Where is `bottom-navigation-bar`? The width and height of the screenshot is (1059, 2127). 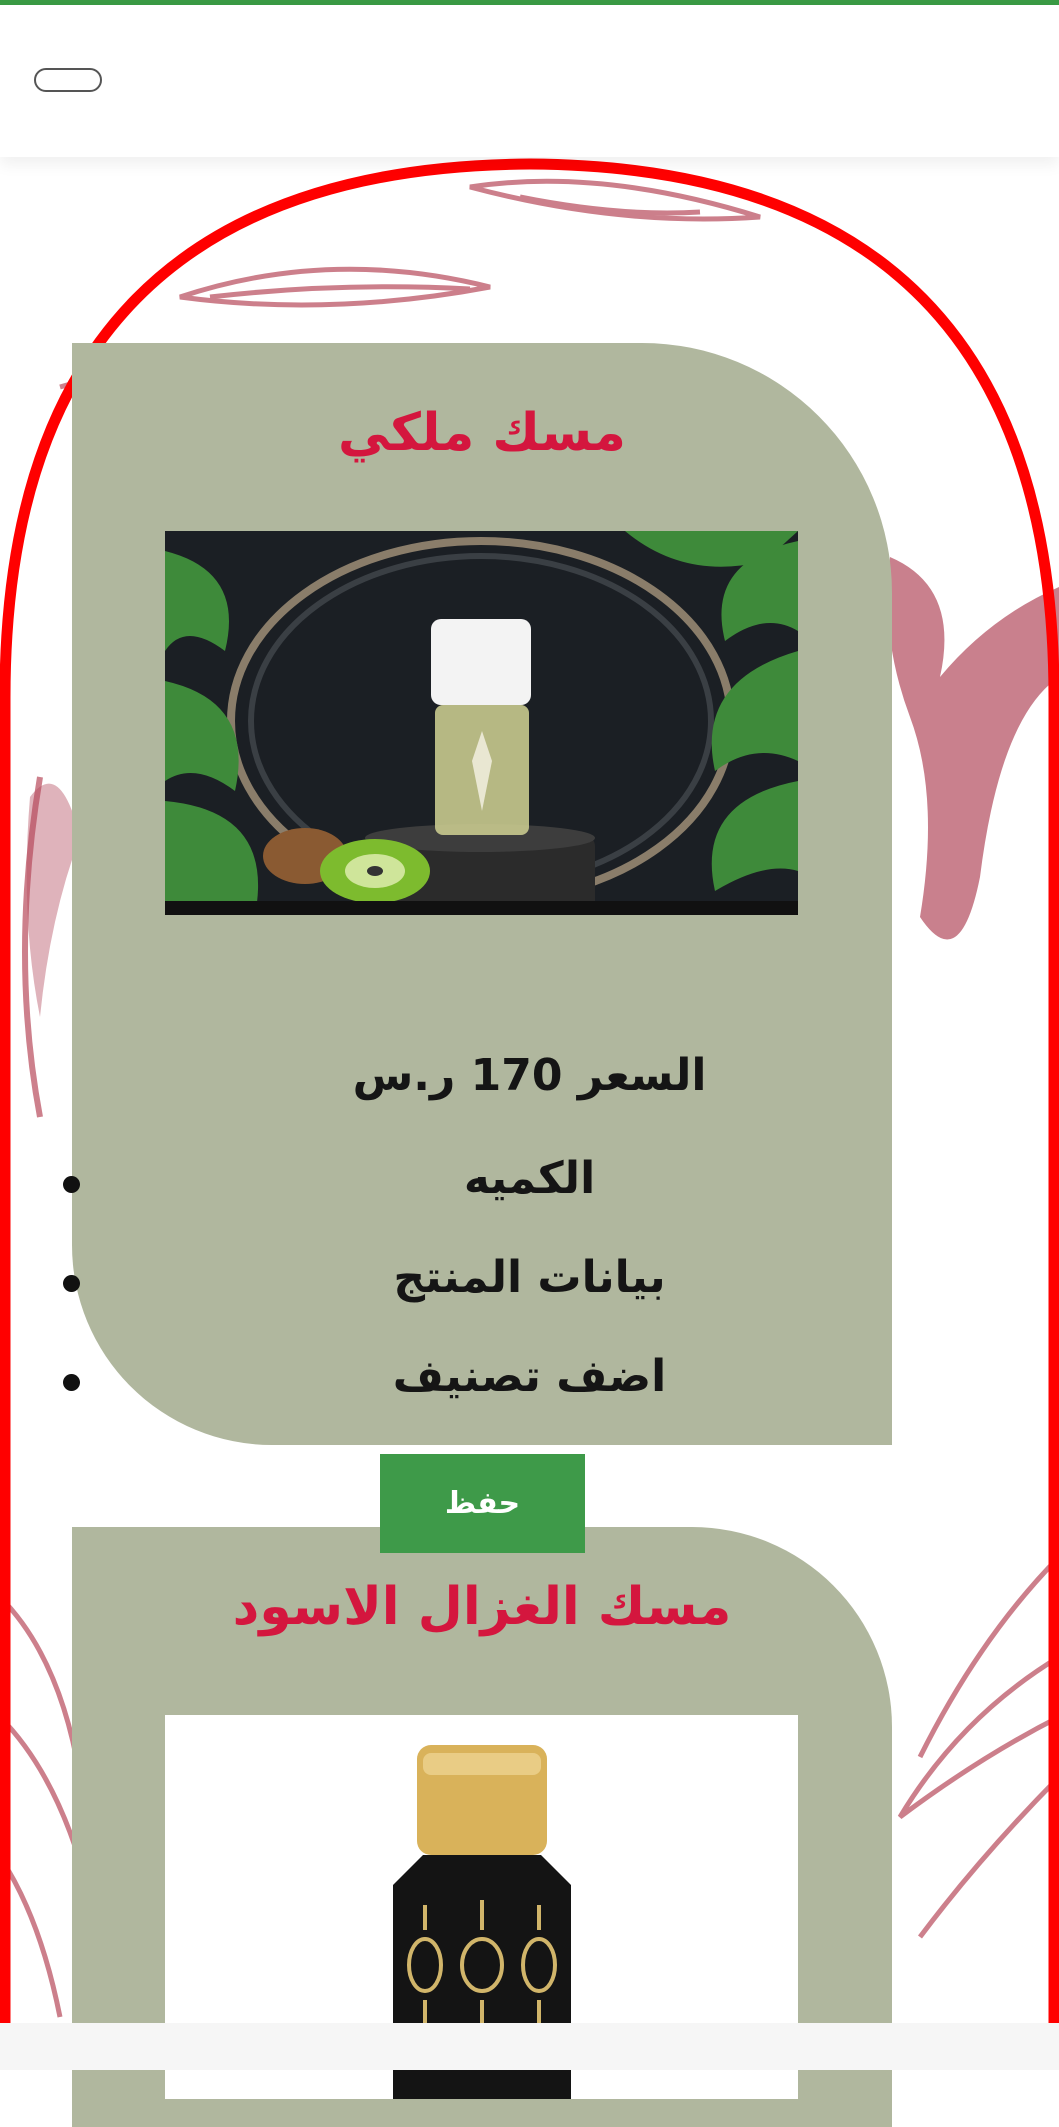
bottom-navigation-bar is located at coordinates (529, 2046).